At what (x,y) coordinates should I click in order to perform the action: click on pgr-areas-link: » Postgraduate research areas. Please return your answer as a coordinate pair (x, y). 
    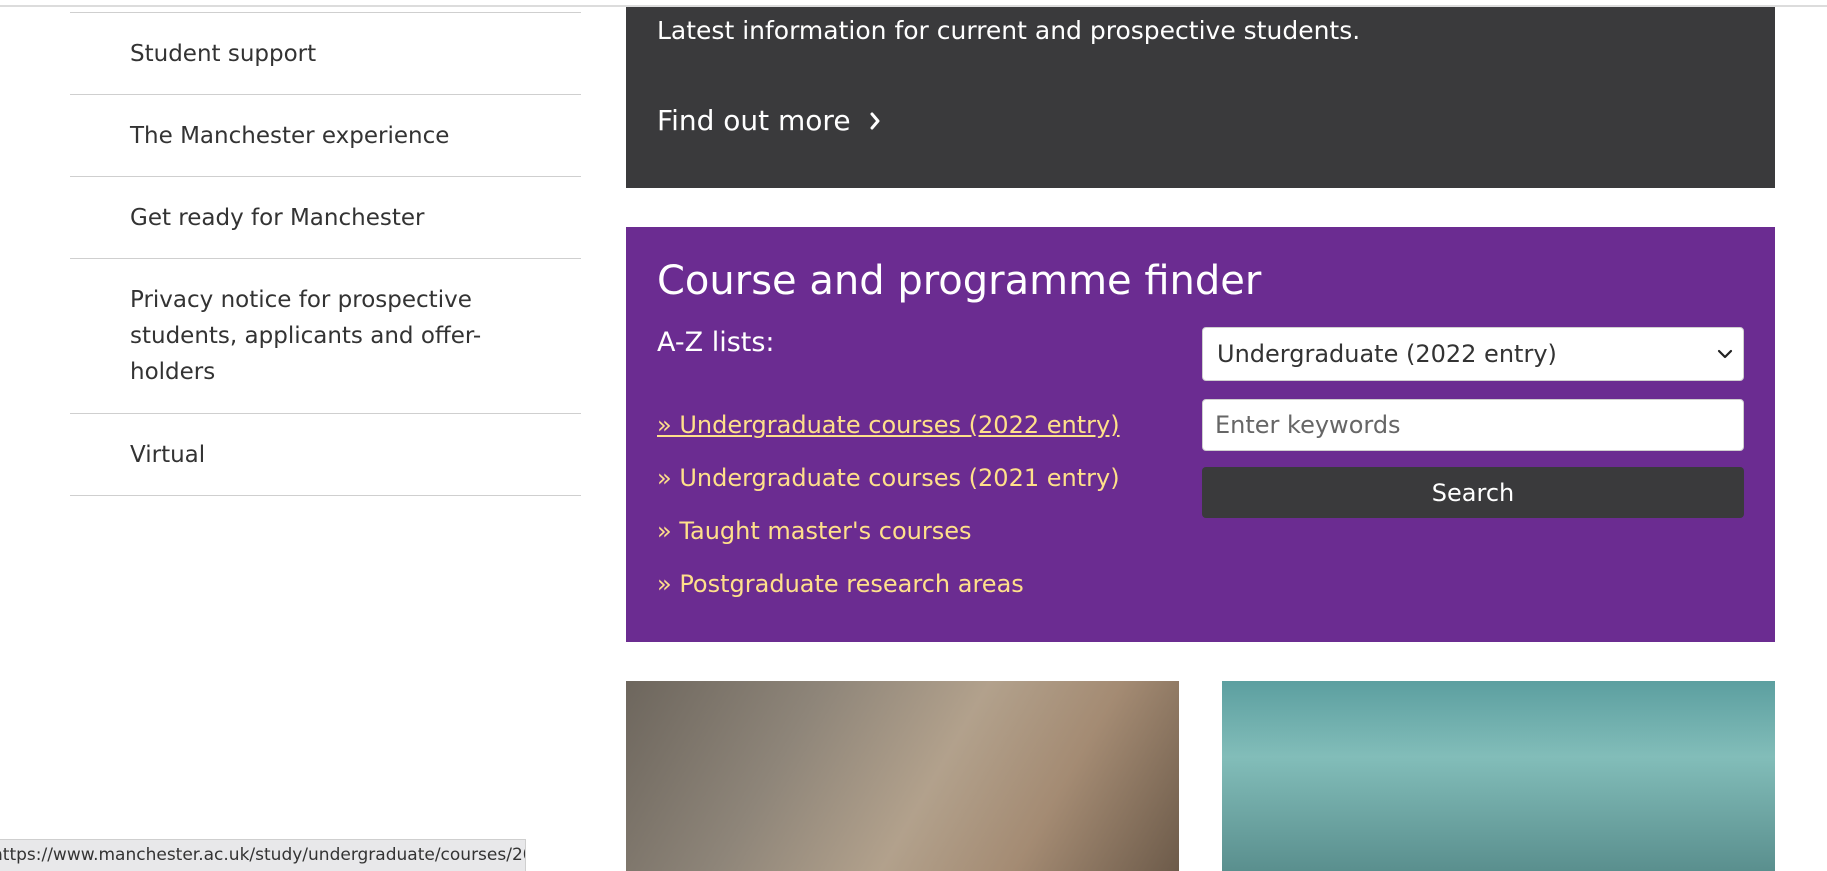
    Looking at the image, I should click on (840, 584).